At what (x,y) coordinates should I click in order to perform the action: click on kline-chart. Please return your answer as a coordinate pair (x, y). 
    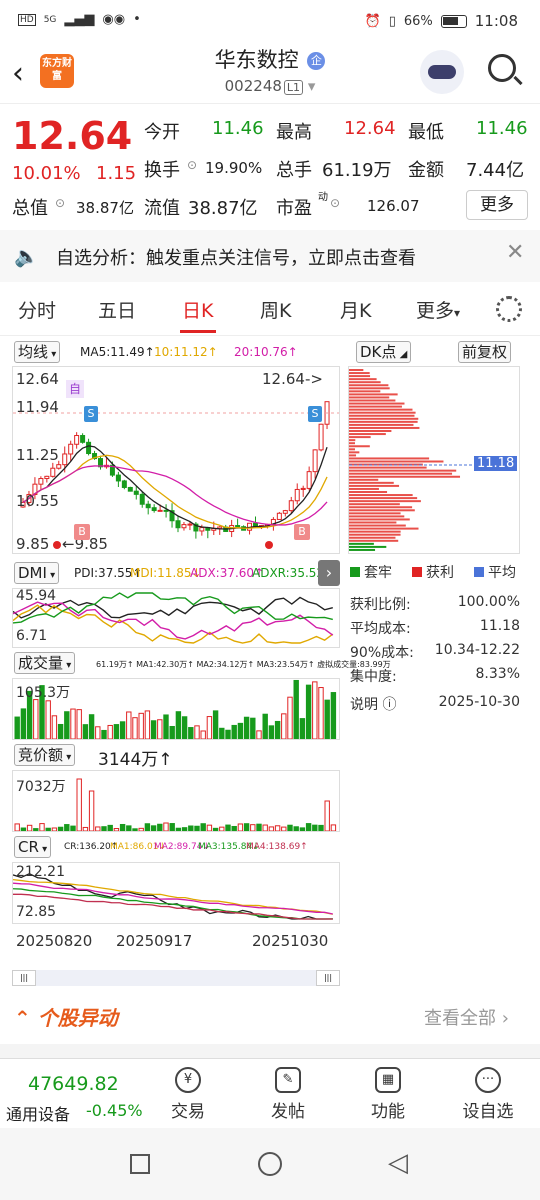
    Looking at the image, I should click on (176, 460).